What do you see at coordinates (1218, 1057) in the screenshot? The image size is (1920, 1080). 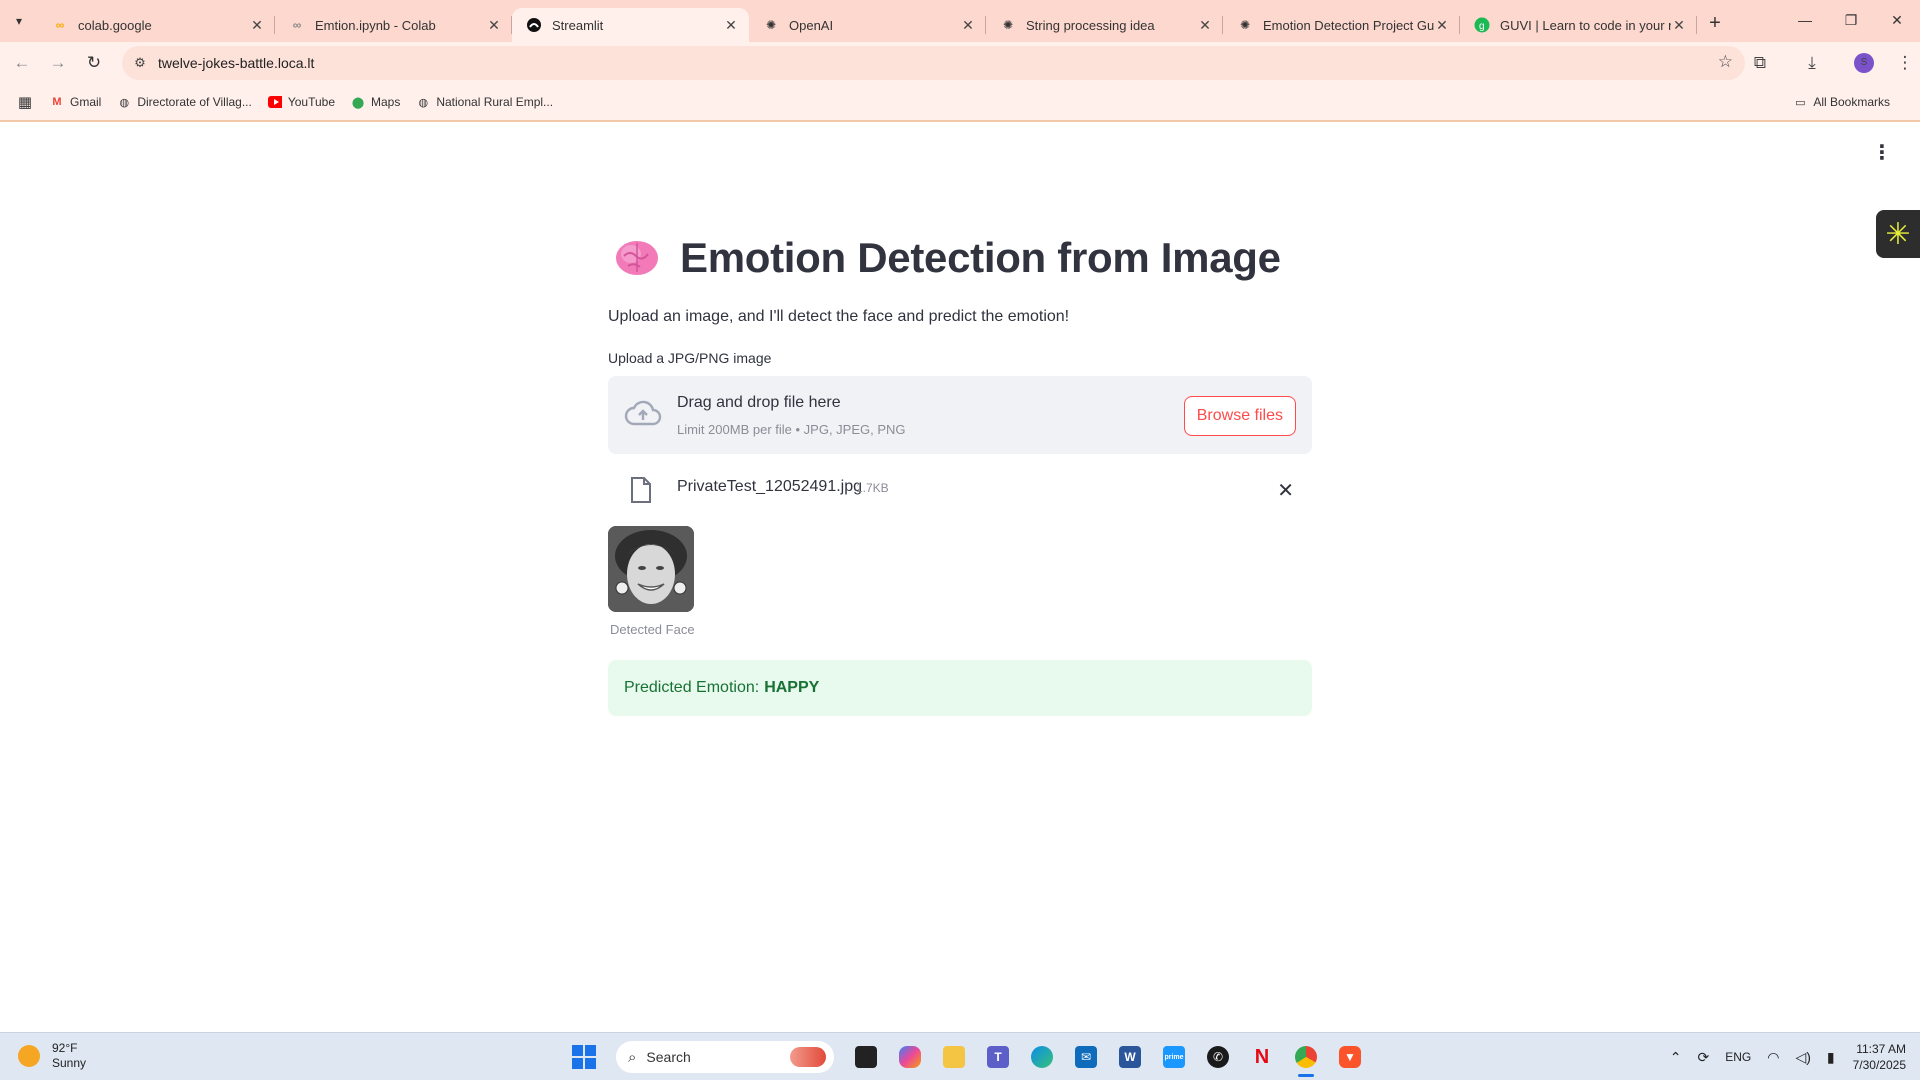 I see `whatsapp-icon: ✆` at bounding box center [1218, 1057].